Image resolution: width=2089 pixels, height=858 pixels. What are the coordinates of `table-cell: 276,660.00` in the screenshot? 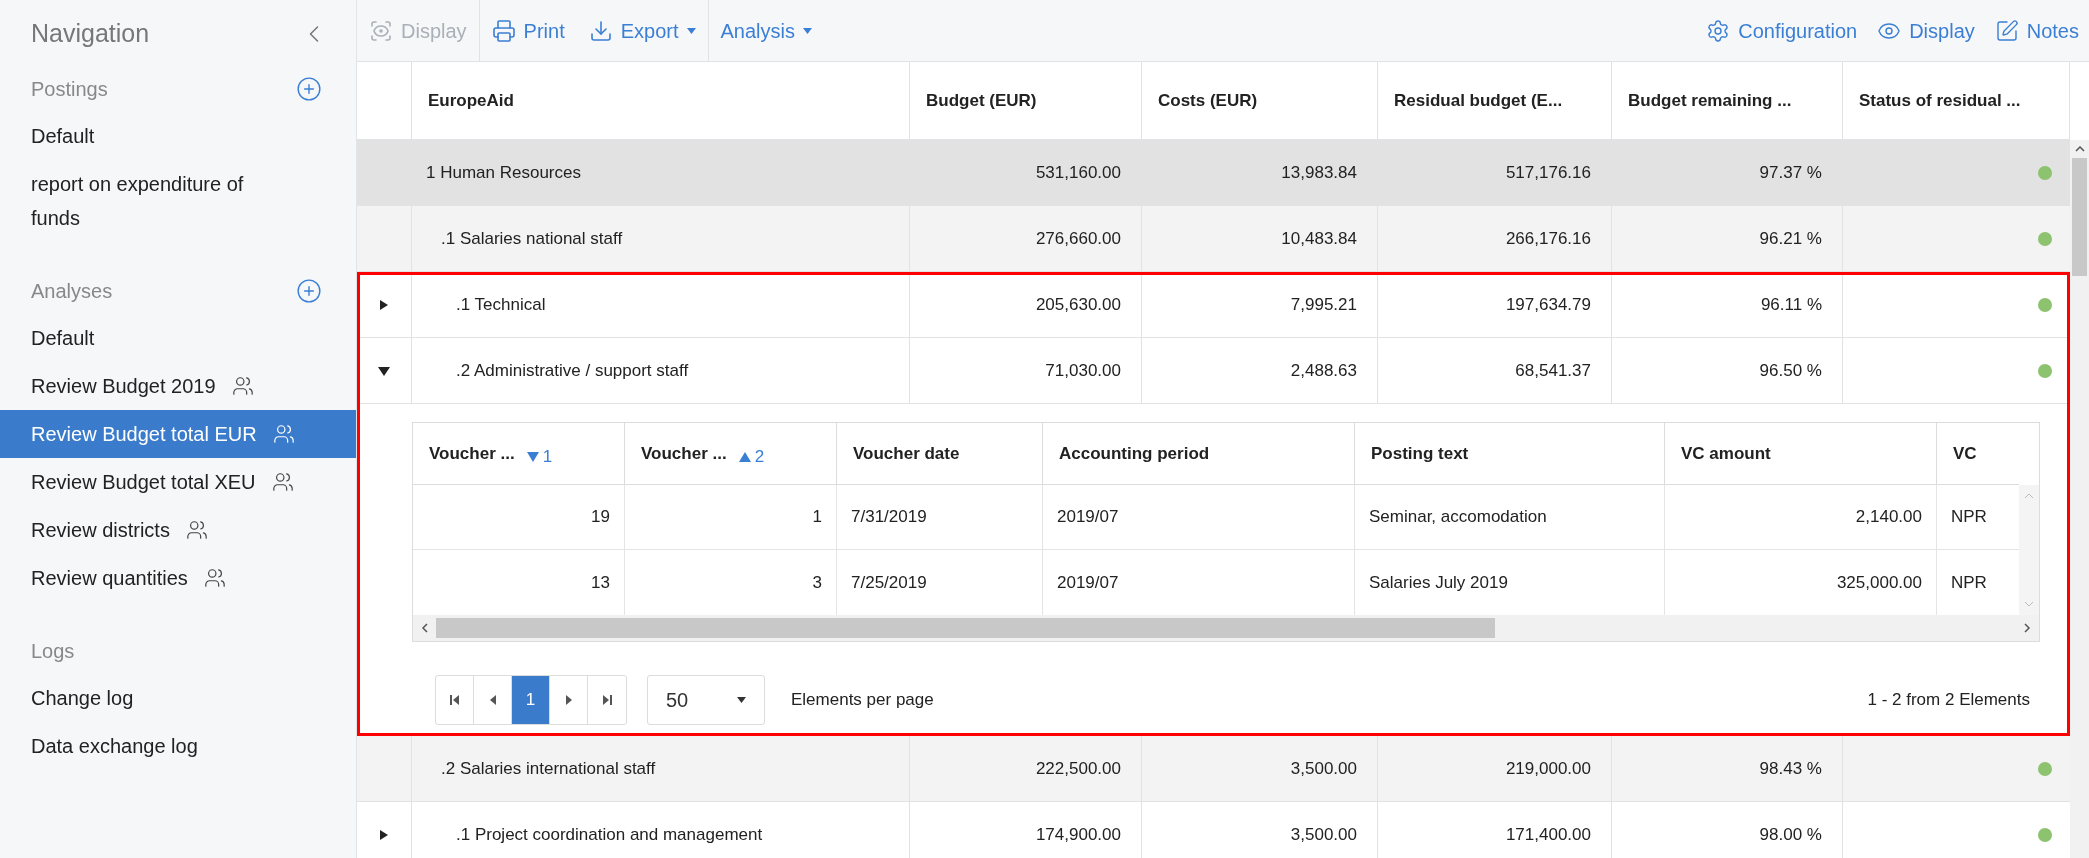 It's located at (1026, 238).